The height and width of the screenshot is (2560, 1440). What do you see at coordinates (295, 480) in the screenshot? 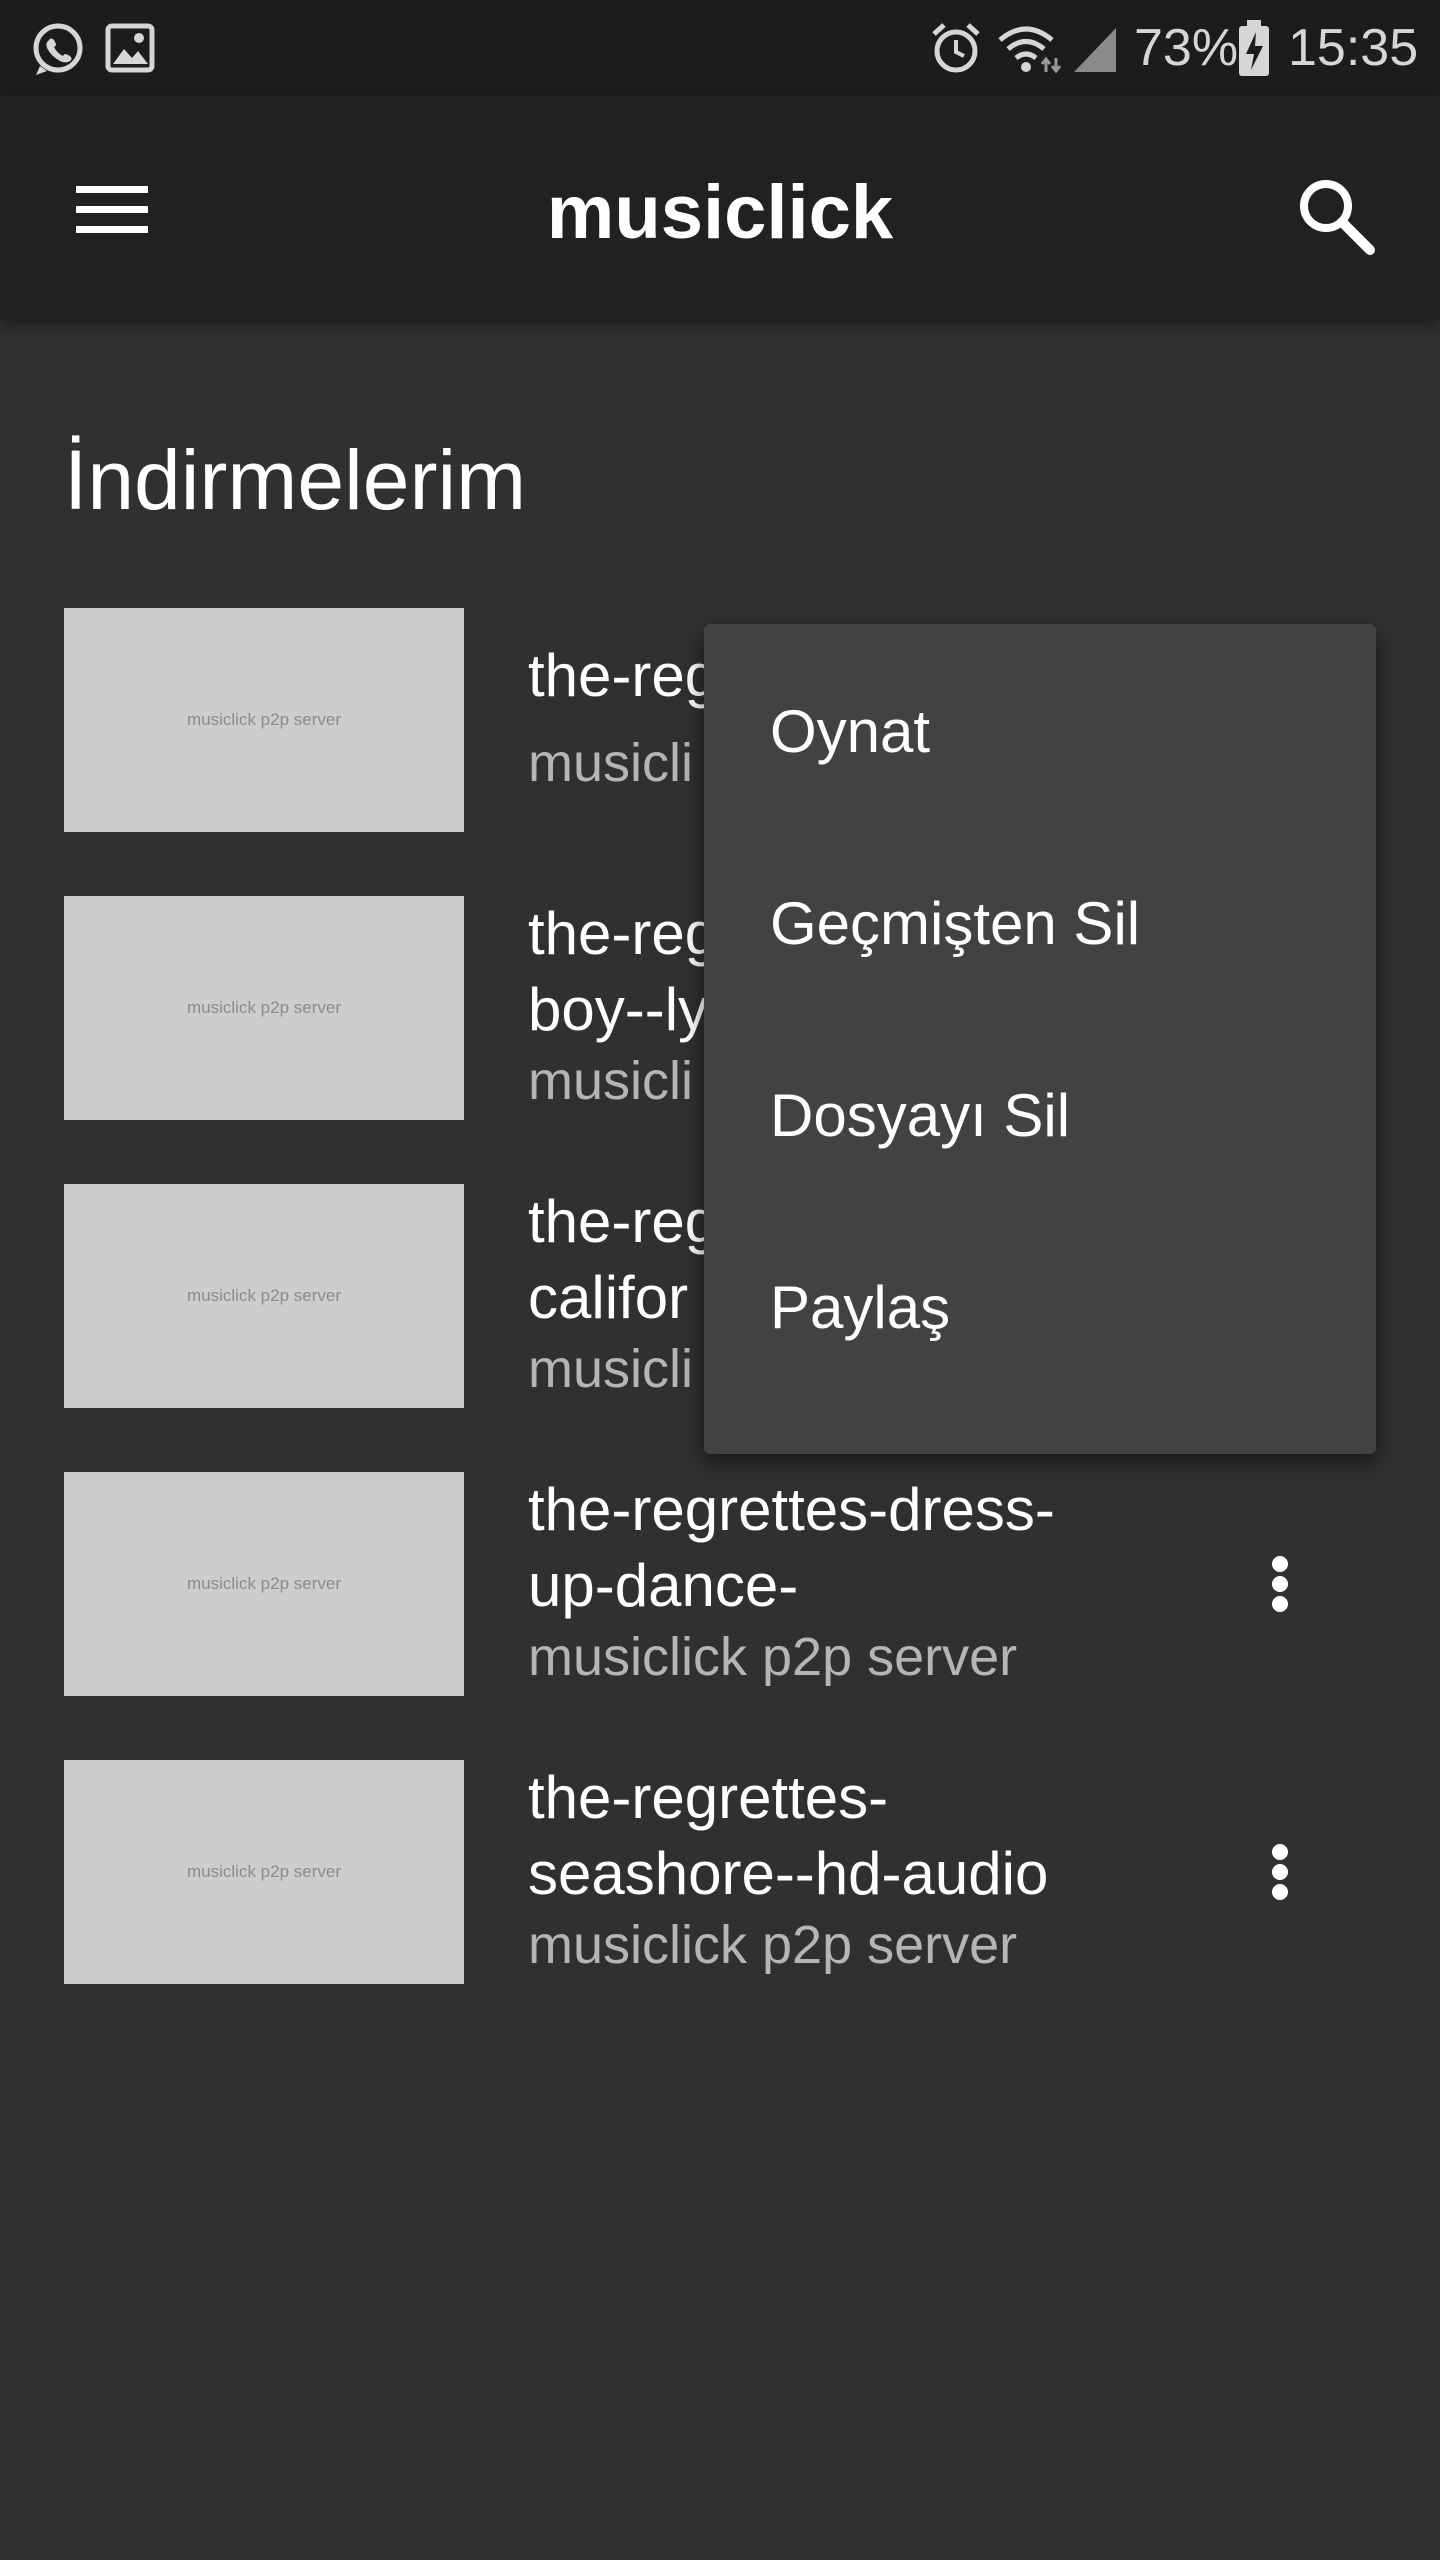
I see `page-title: İndirmelerim` at bounding box center [295, 480].